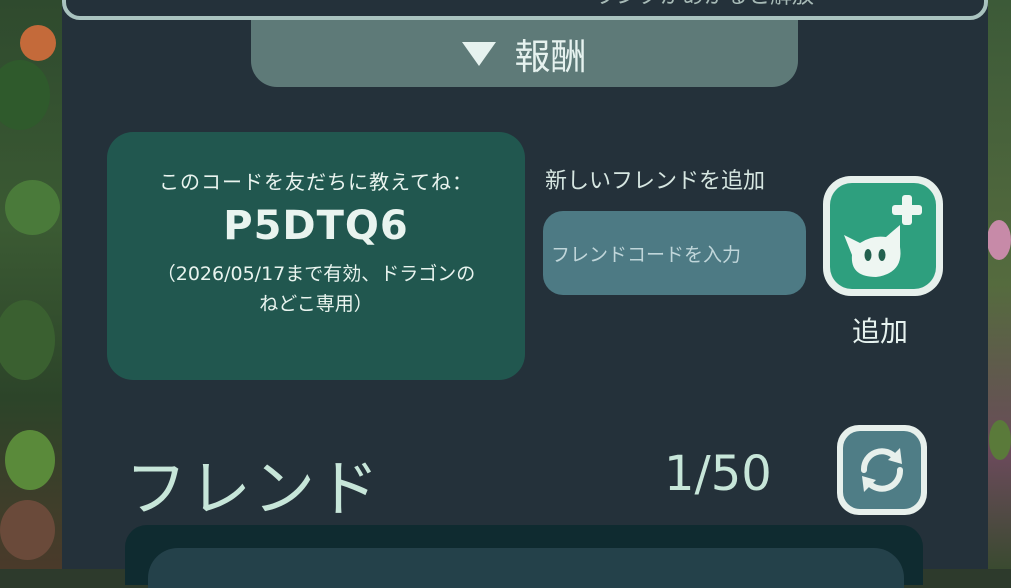  Describe the element at coordinates (316, 226) in the screenshot. I see `friend-code-value: P5DTQ6` at that location.